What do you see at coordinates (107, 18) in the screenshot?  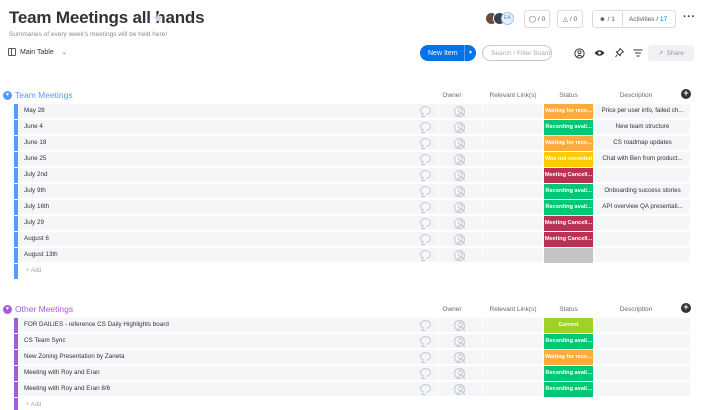 I see `board-title: Team Meetings all hands` at bounding box center [107, 18].